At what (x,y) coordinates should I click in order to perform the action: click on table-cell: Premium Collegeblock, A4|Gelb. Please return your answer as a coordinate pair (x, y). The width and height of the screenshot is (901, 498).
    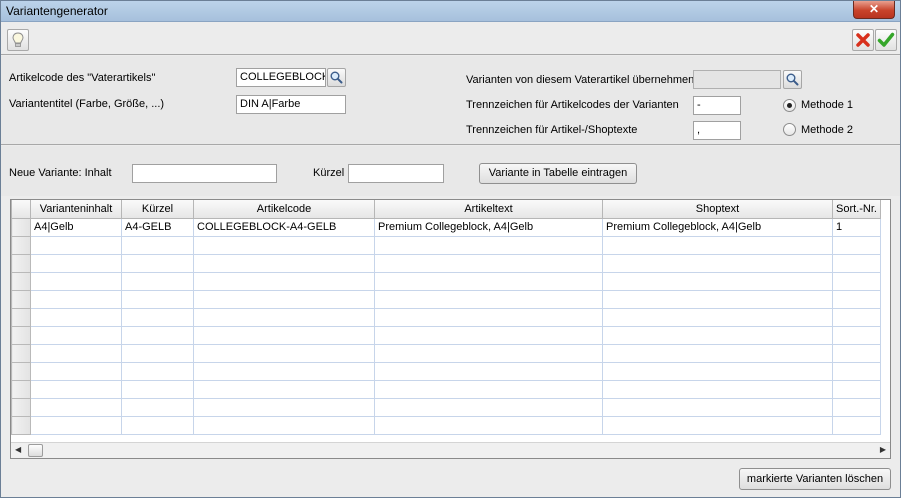
    Looking at the image, I should click on (488, 227).